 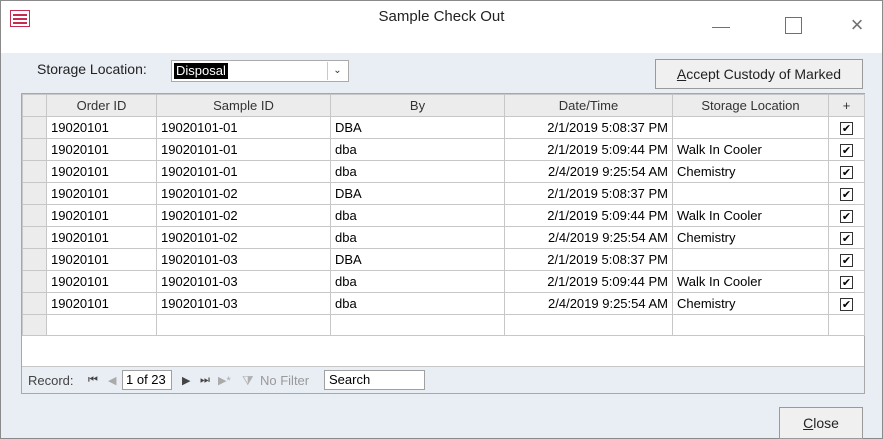 I want to click on search-input: Search, so click(x=374, y=380).